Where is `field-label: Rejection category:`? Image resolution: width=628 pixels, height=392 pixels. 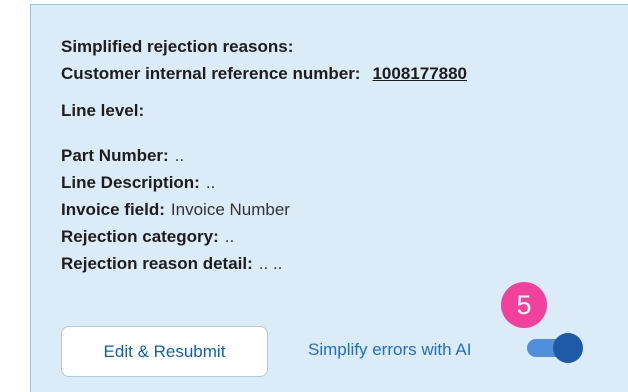 field-label: Rejection category: is located at coordinates (140, 236).